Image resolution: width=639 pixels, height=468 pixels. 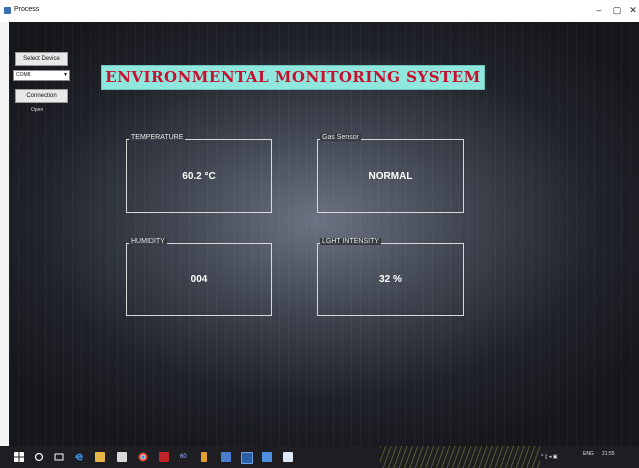 I want to click on humidity-label: HUMIDITY, so click(x=148, y=241).